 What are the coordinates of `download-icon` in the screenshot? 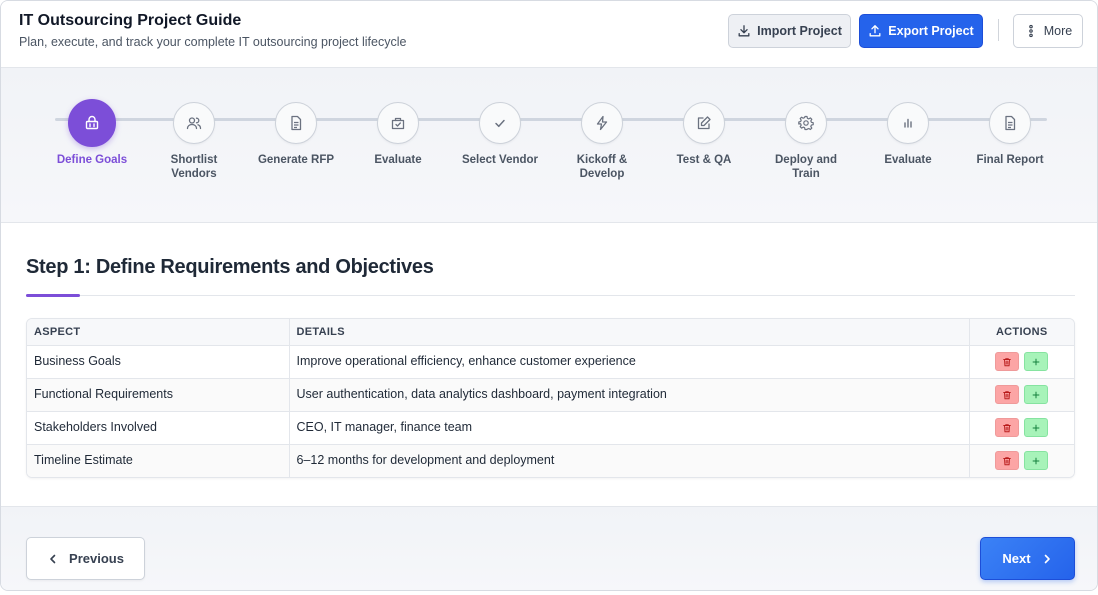 It's located at (744, 31).